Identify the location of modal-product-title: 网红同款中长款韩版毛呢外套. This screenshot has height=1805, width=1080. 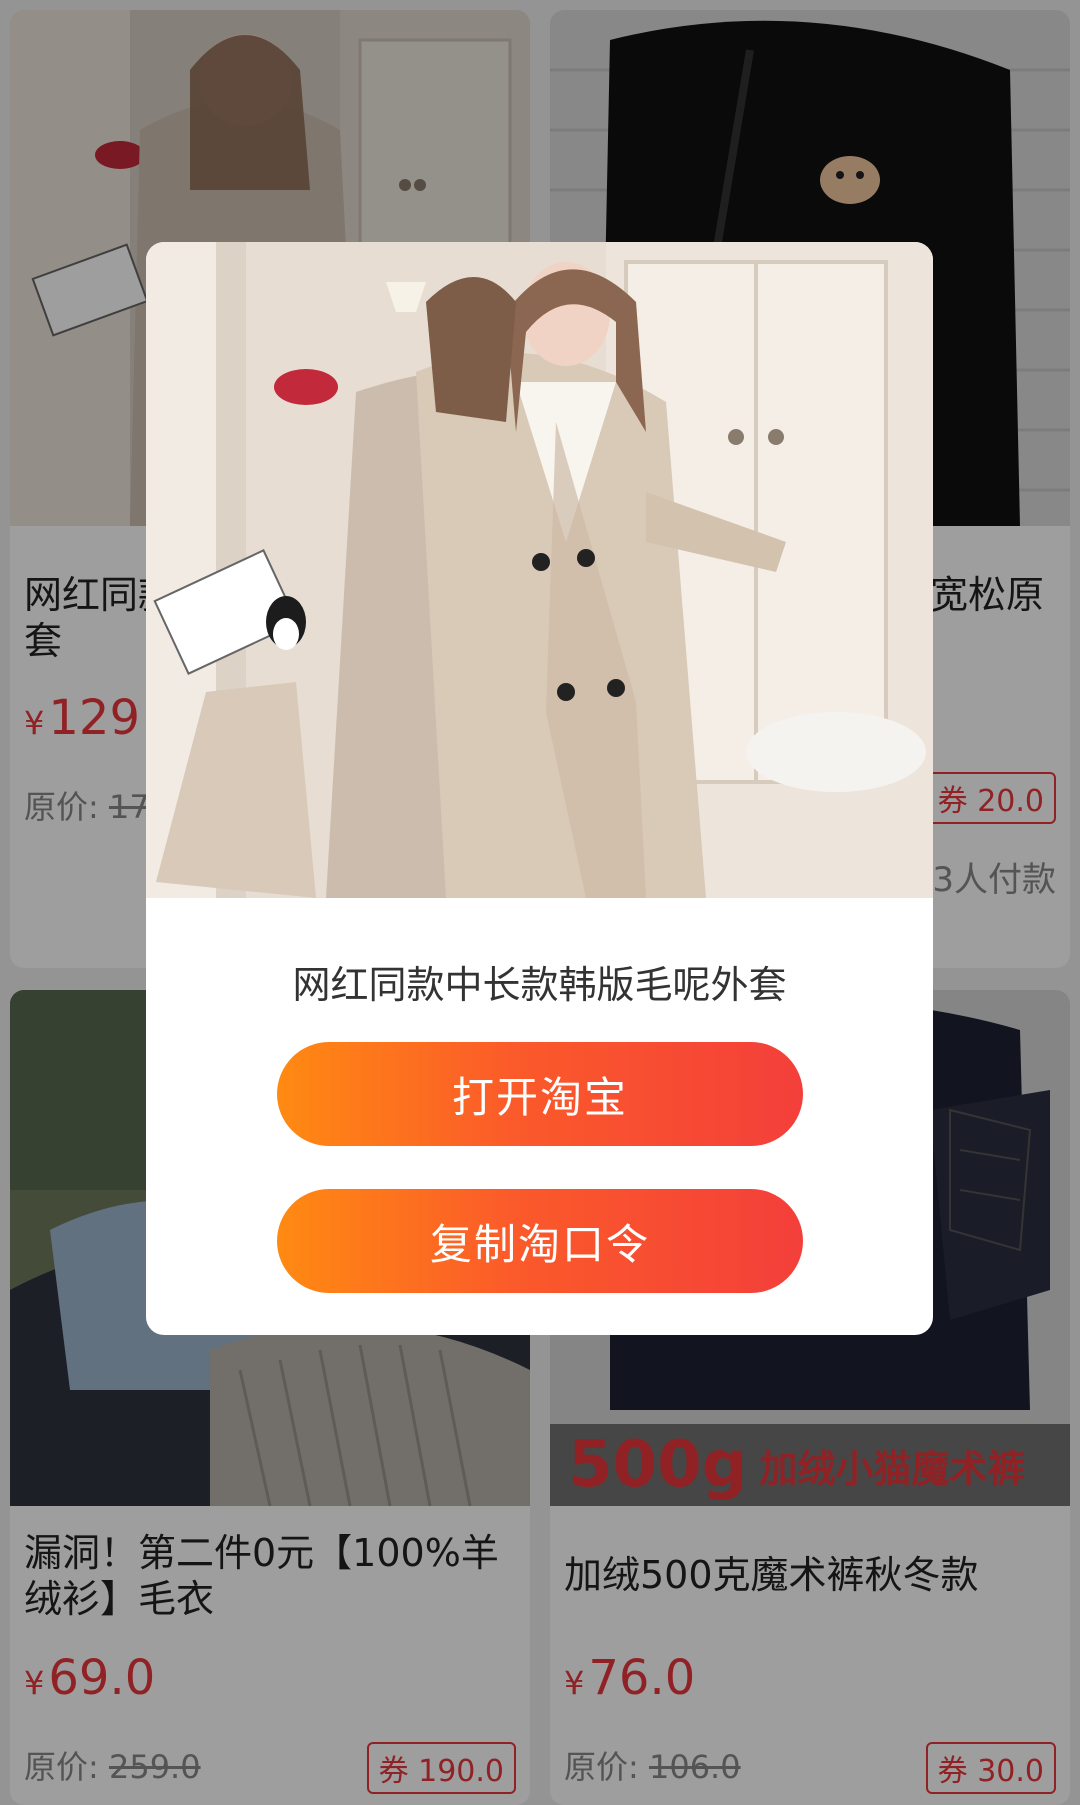
(539, 985).